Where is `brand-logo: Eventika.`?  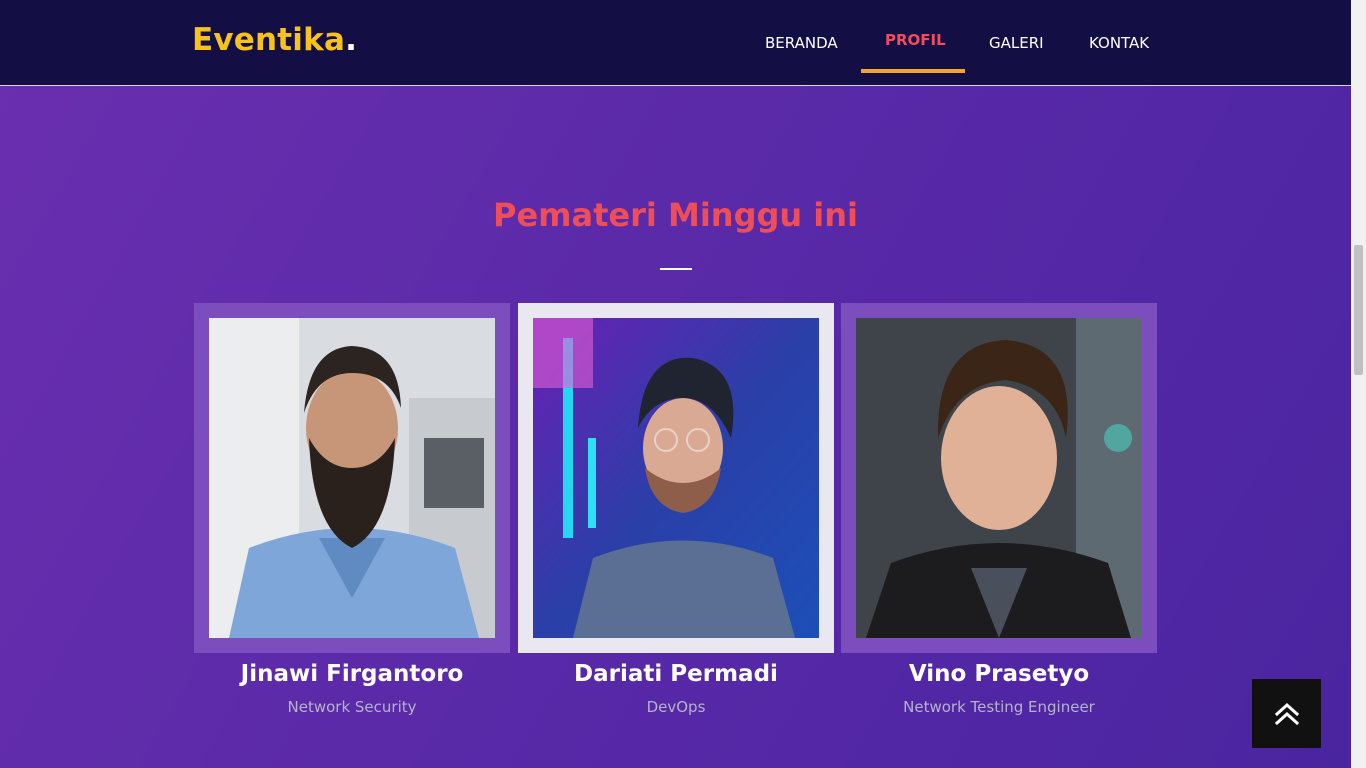
brand-logo: Eventika. is located at coordinates (274, 40).